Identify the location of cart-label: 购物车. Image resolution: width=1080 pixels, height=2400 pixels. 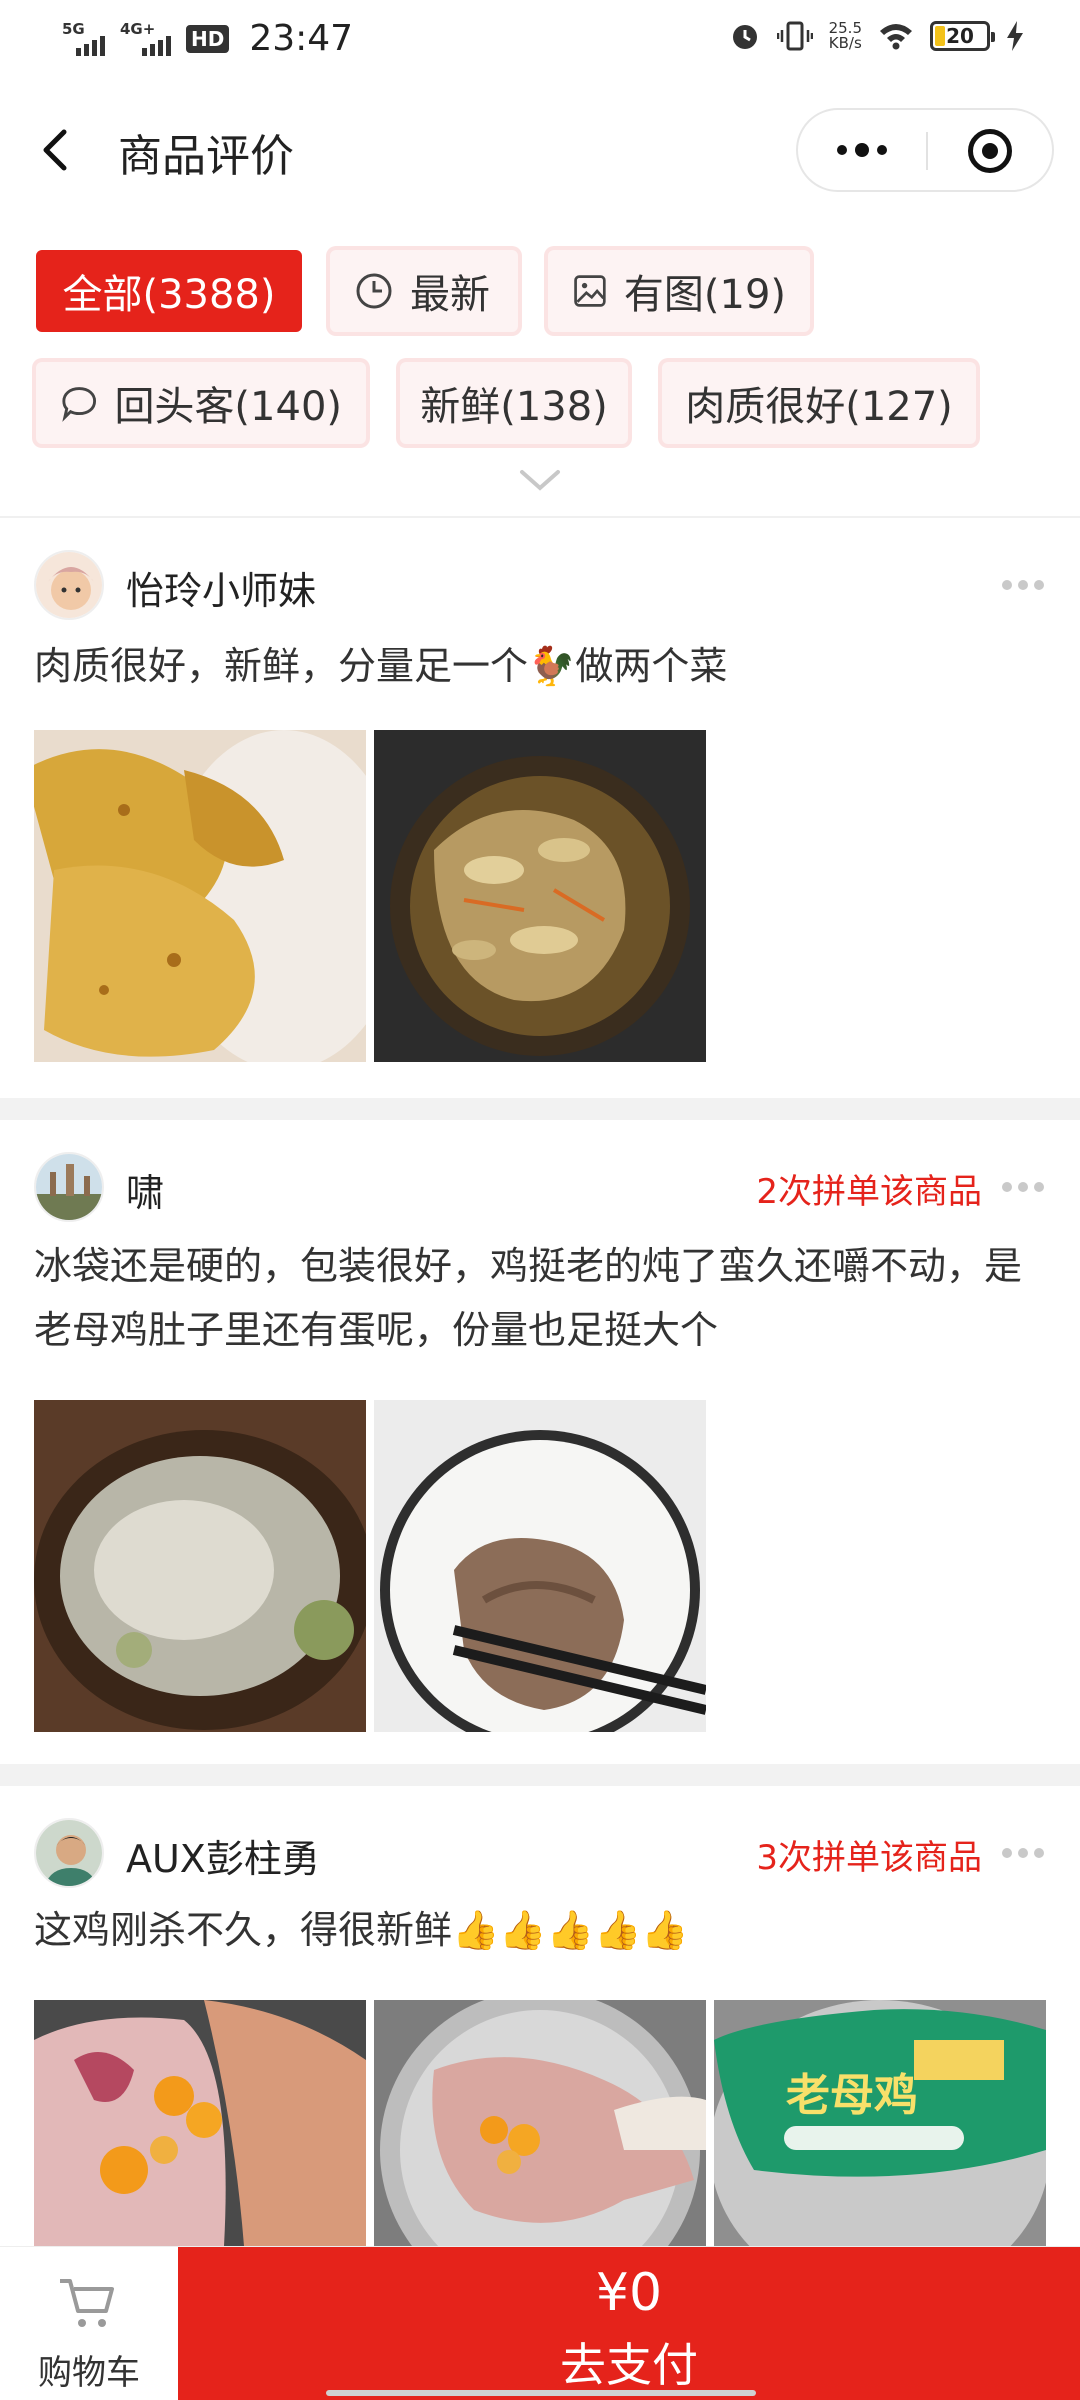
(89, 2373).